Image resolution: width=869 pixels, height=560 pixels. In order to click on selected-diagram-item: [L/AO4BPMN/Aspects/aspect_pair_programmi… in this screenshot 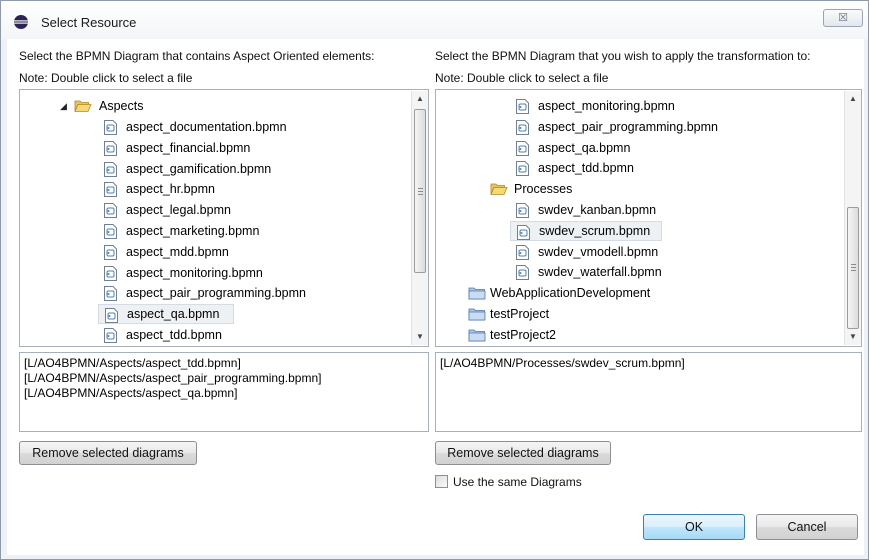, I will do `click(224, 378)`.